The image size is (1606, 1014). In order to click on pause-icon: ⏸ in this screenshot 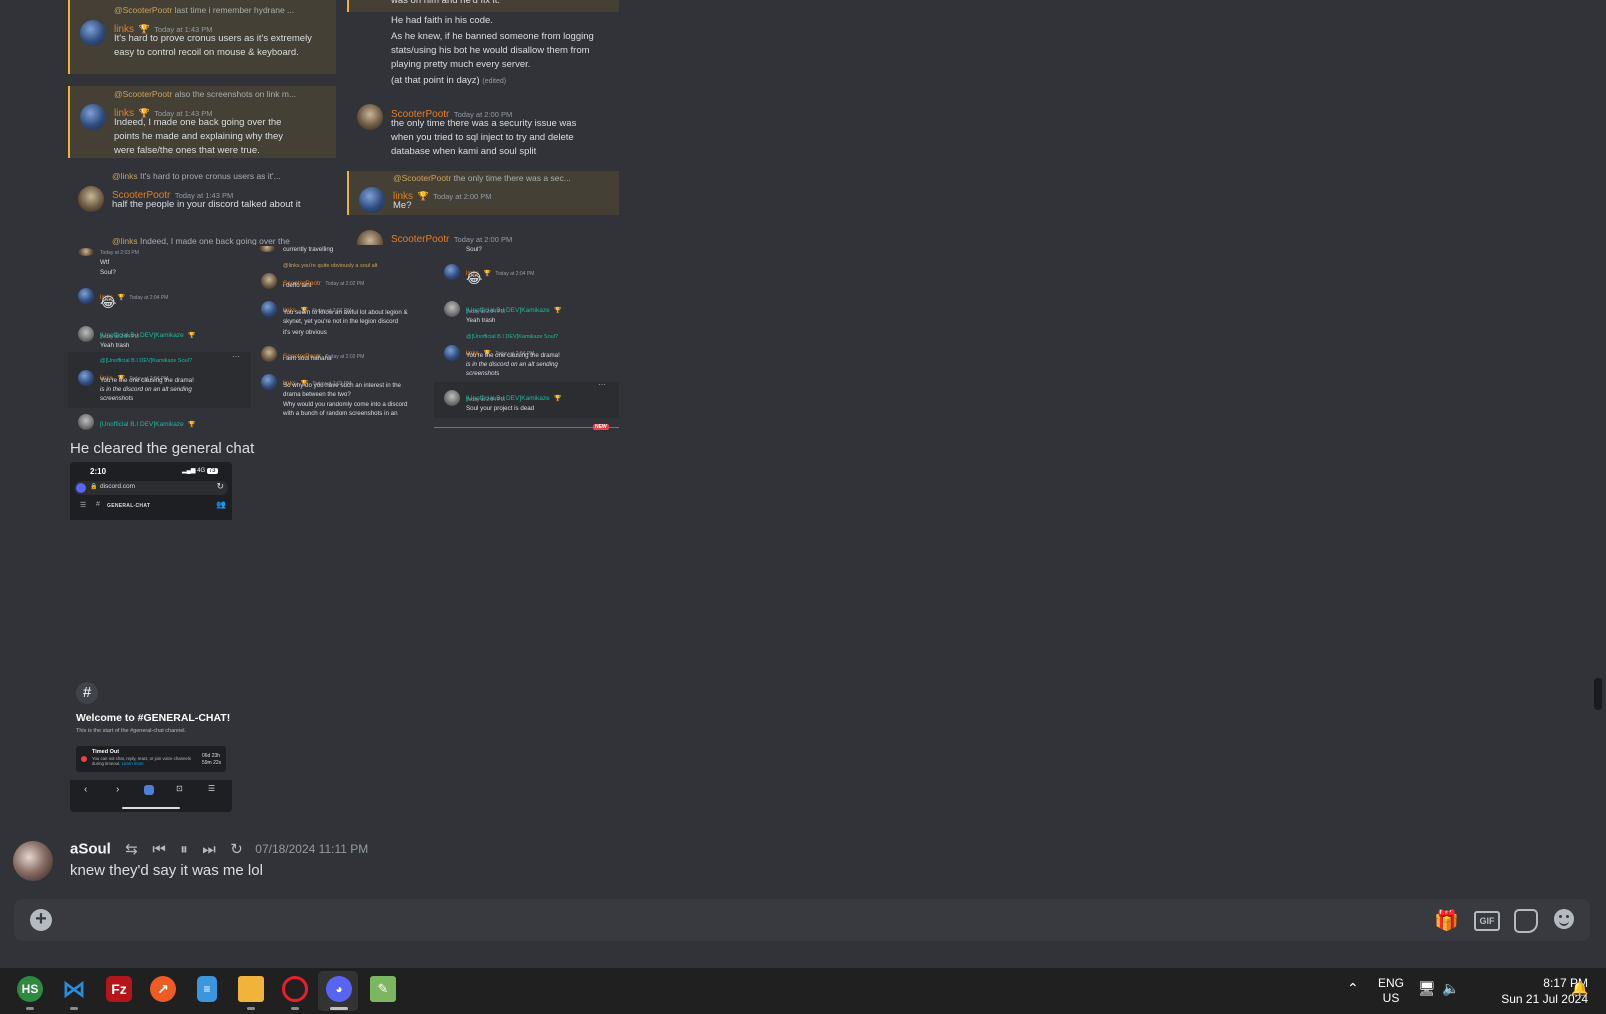, I will do `click(184, 849)`.